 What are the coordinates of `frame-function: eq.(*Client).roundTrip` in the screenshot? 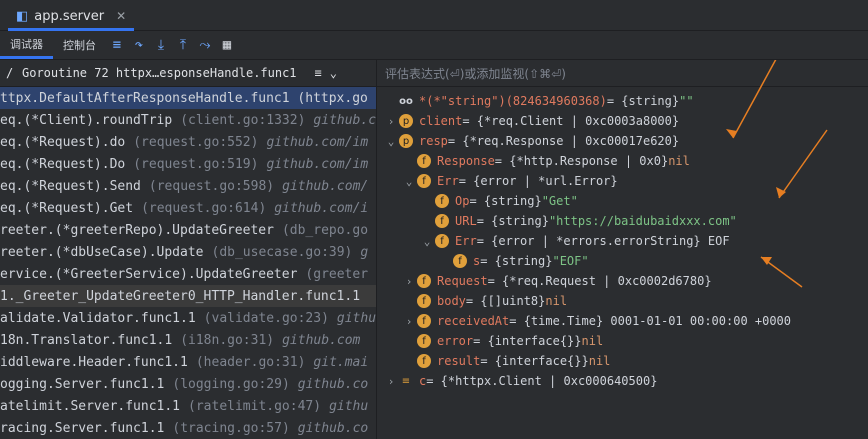 It's located at (86, 120).